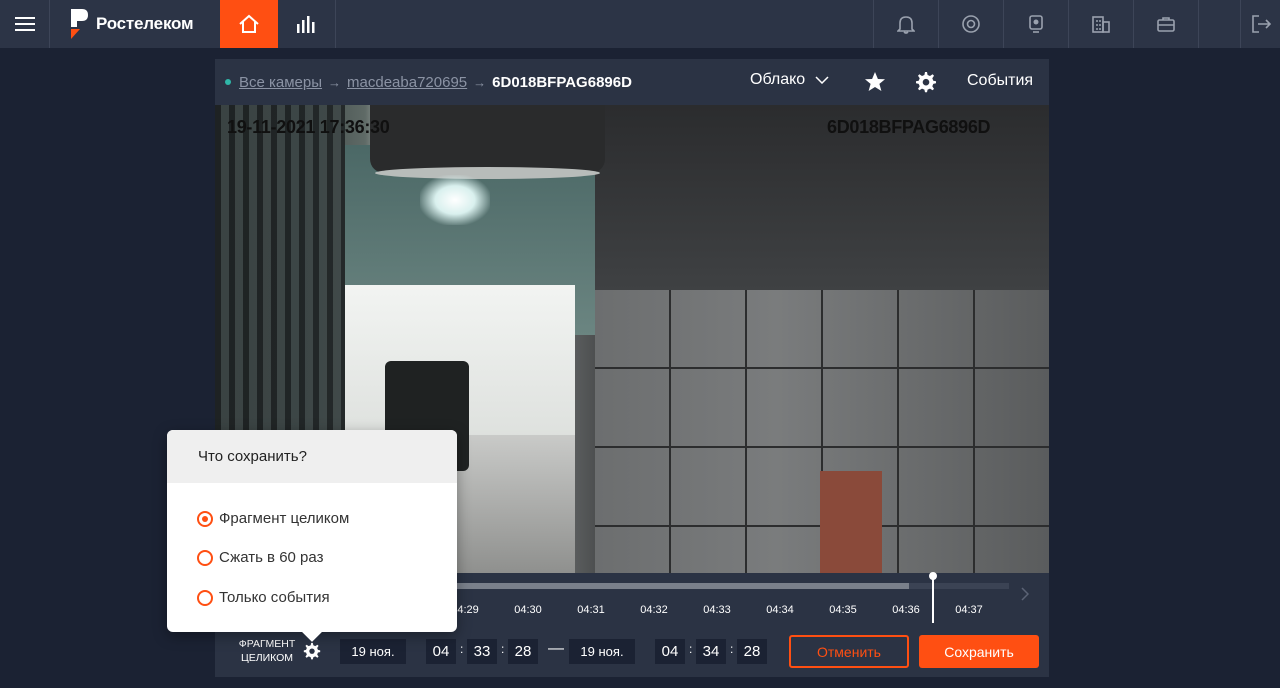 Image resolution: width=1280 pixels, height=688 pixels. What do you see at coordinates (752, 651) in the screenshot?
I see `end-seconds-field: 28` at bounding box center [752, 651].